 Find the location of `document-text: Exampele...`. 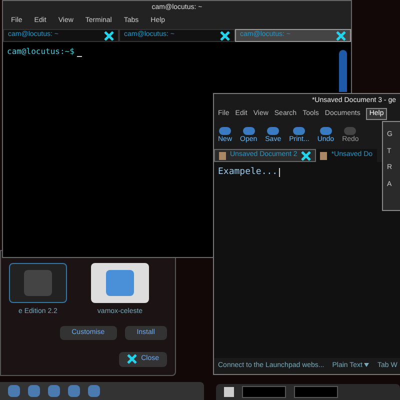

document-text: Exampele... is located at coordinates (248, 172).